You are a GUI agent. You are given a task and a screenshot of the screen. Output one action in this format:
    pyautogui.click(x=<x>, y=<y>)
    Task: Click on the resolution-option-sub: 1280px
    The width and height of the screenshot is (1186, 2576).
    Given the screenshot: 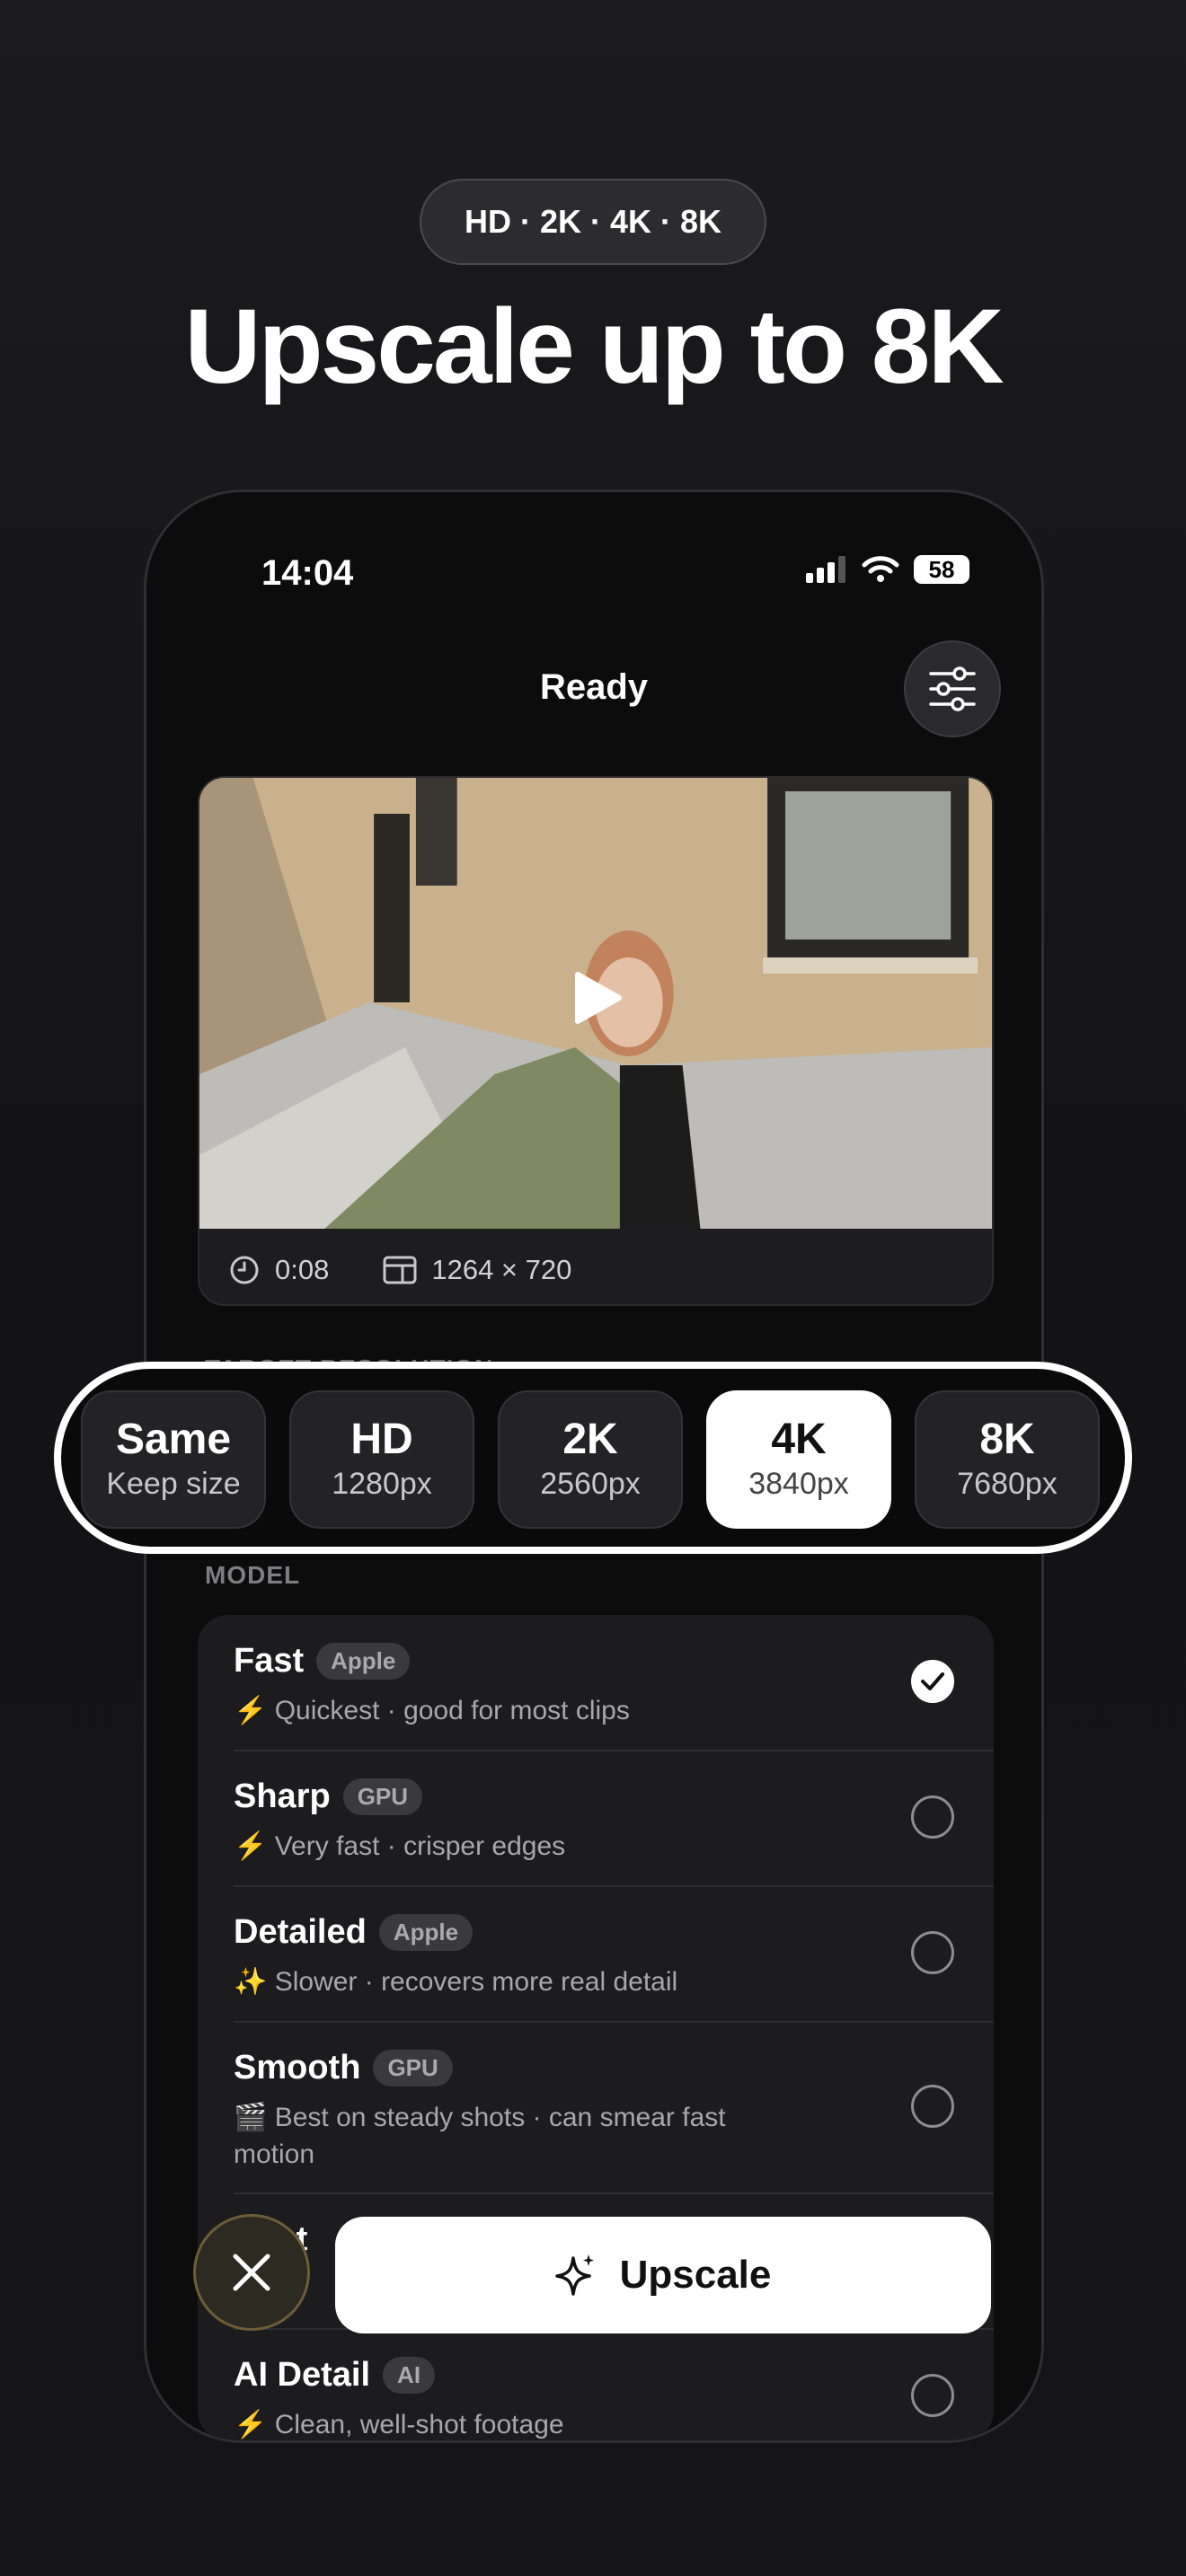 What is the action you would take?
    pyautogui.click(x=382, y=1484)
    